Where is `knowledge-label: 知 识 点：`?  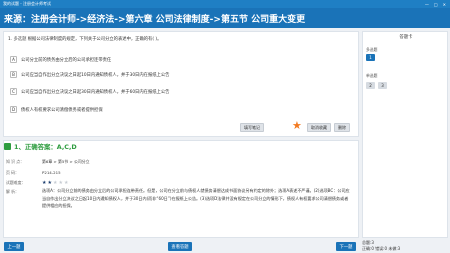
knowledge-label: 知 识 点： is located at coordinates (15, 161).